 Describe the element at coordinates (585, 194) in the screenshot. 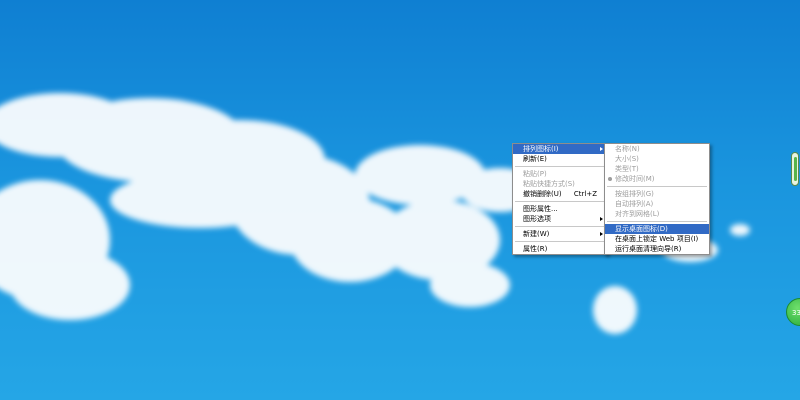

I see `menu-shortcut: Ctrl+Z` at that location.